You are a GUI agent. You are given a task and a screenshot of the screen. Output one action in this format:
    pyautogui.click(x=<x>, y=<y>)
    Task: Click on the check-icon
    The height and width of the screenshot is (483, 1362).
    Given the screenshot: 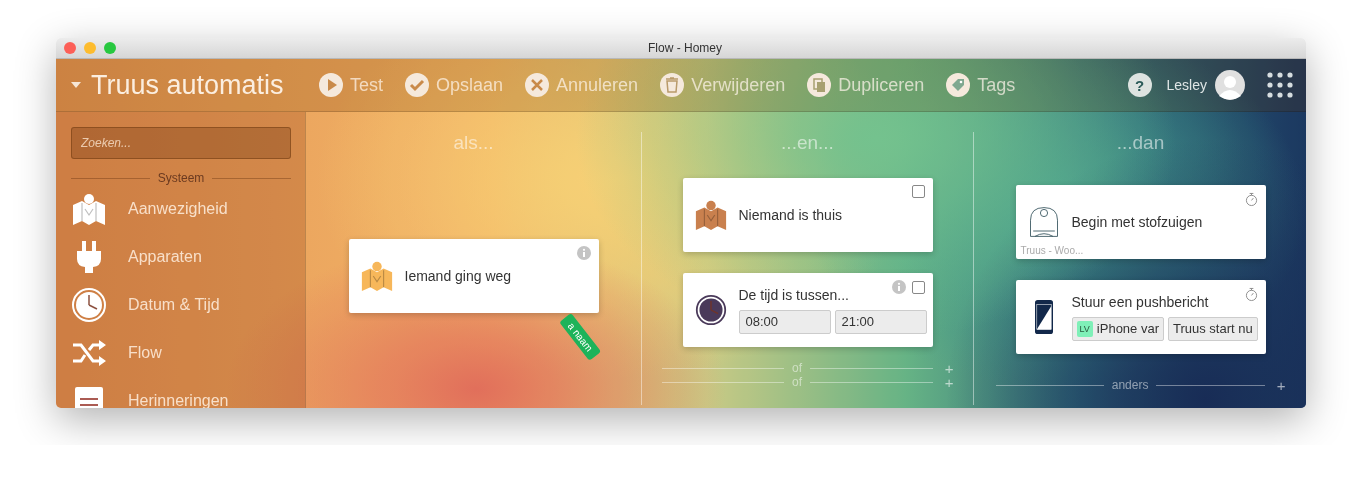 What is the action you would take?
    pyautogui.click(x=417, y=85)
    